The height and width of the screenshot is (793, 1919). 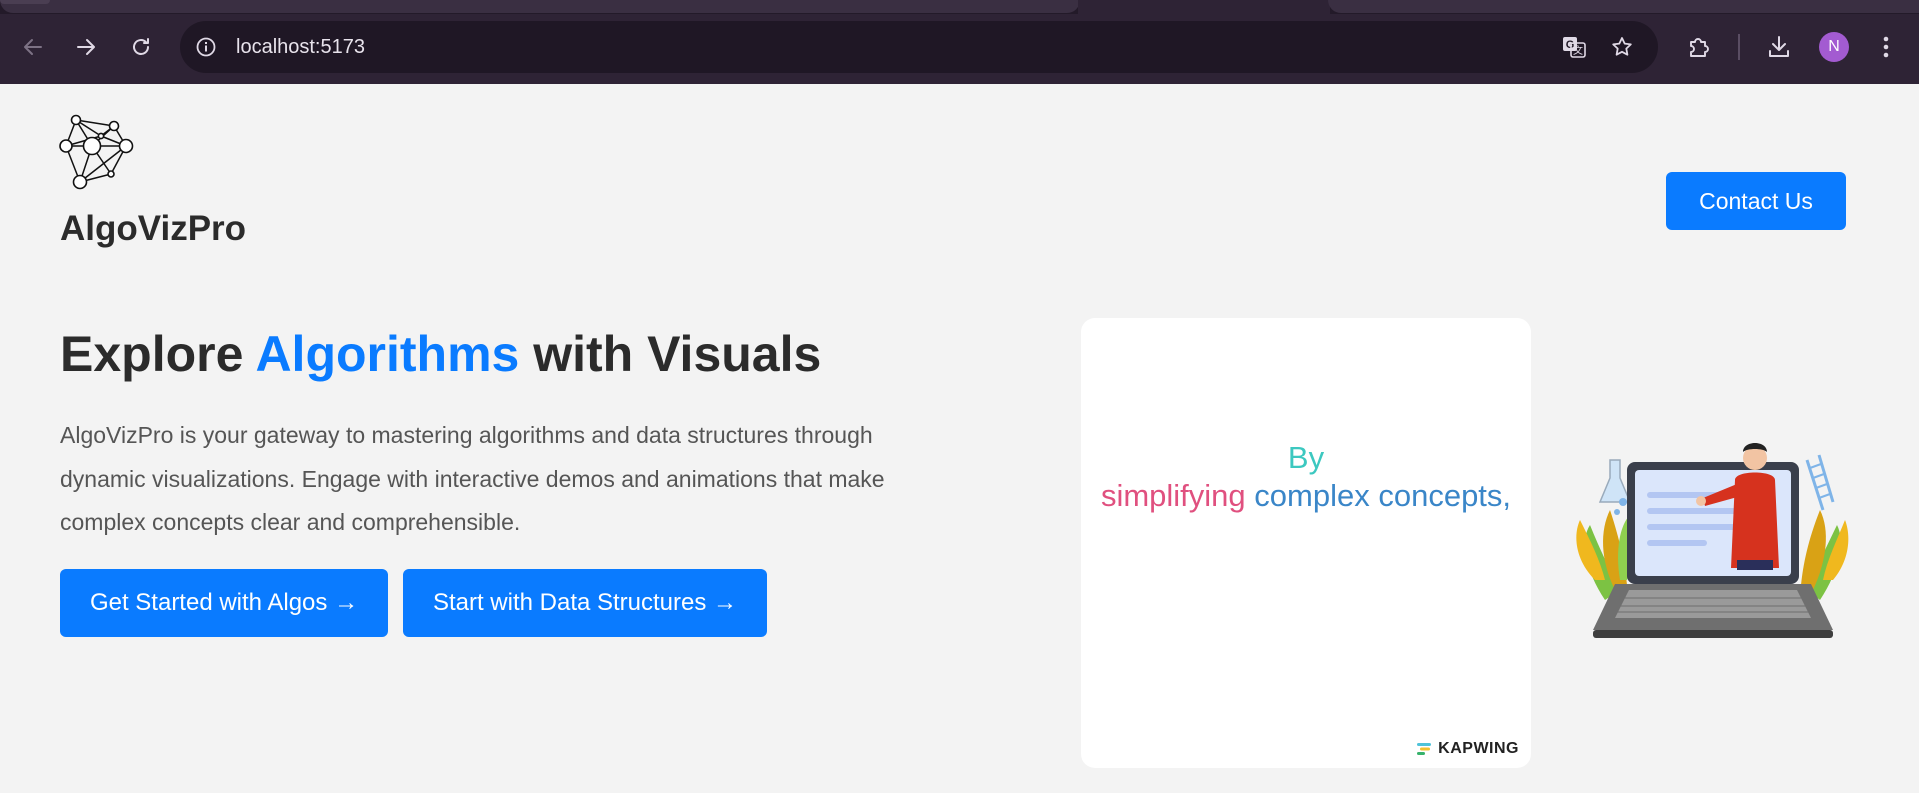 What do you see at coordinates (1306, 457) in the screenshot?
I see `video-caption: By` at bounding box center [1306, 457].